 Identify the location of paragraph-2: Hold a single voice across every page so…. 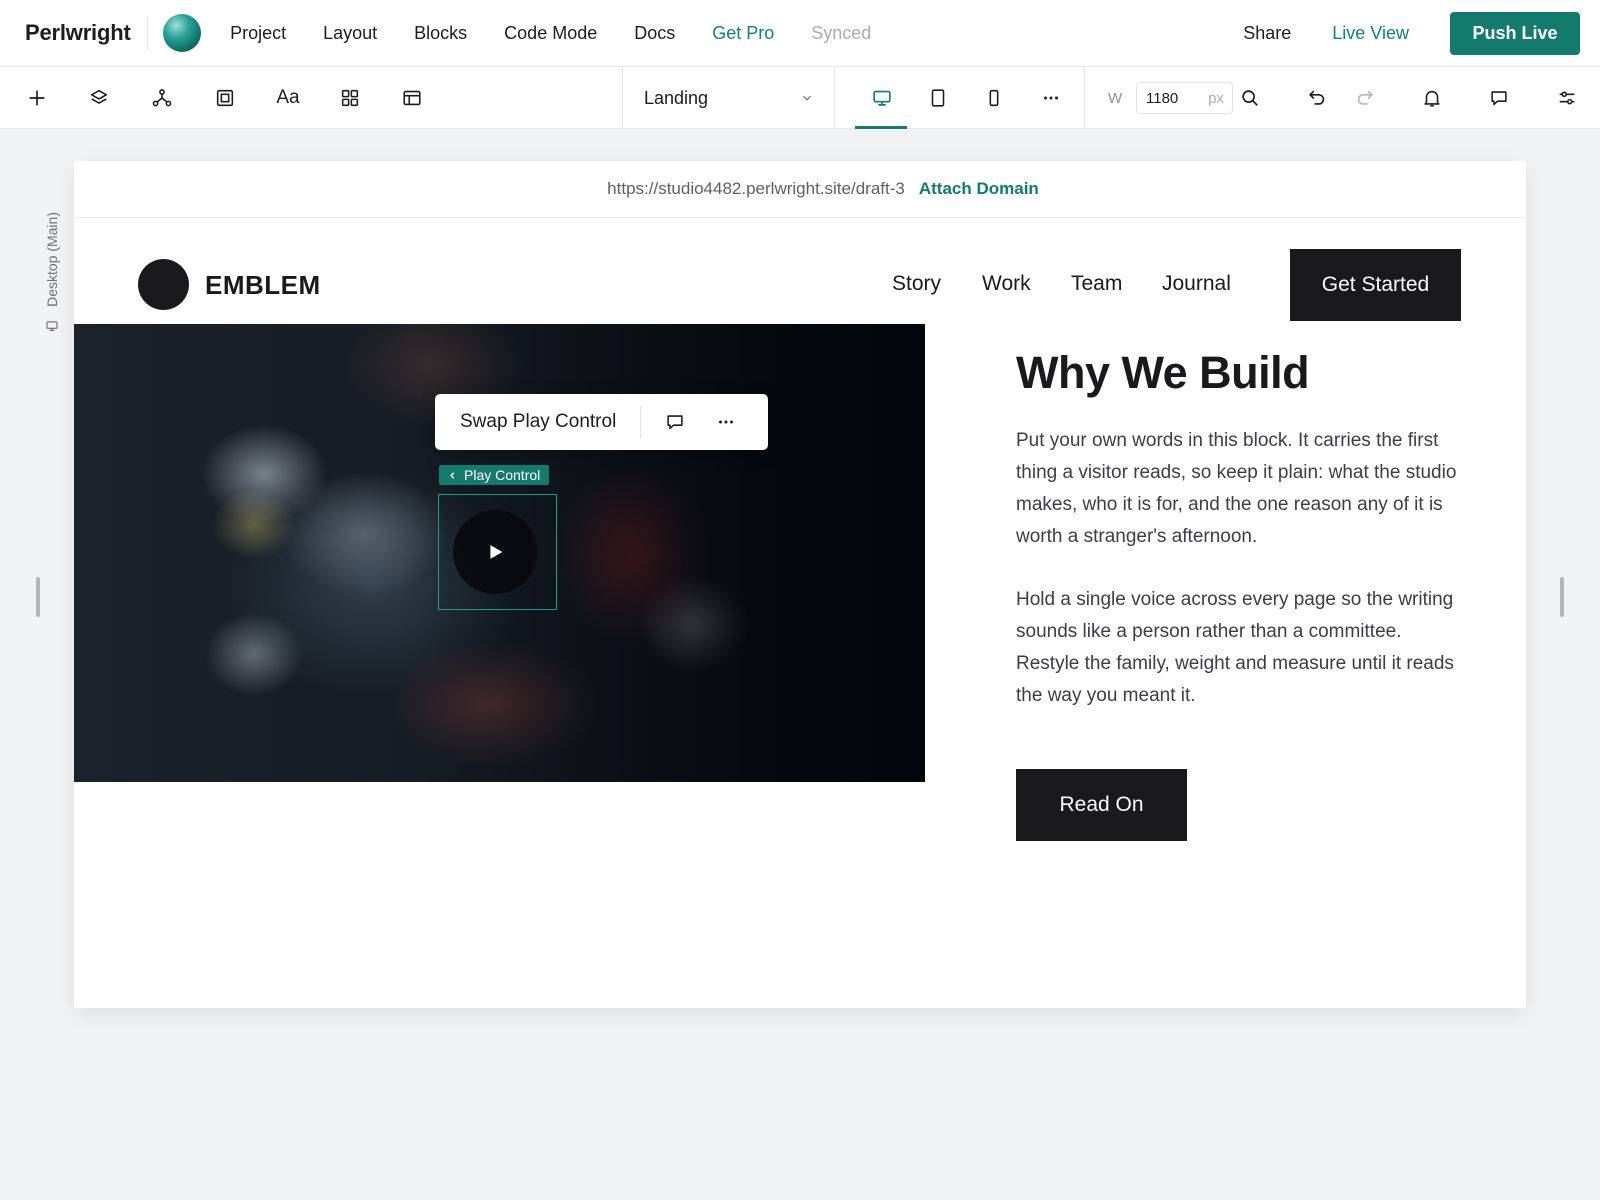
(1241, 648).